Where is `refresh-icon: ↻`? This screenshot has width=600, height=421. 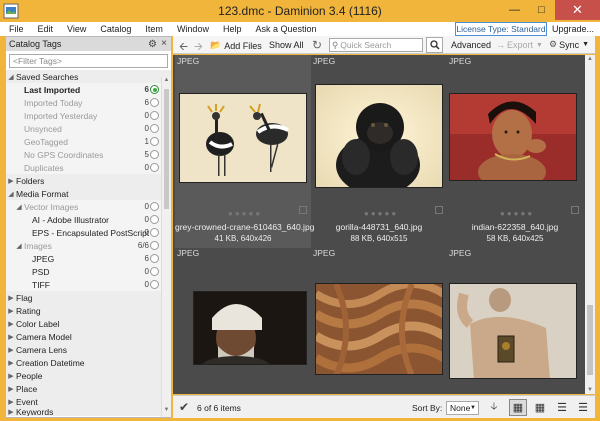 refresh-icon: ↻ is located at coordinates (317, 45).